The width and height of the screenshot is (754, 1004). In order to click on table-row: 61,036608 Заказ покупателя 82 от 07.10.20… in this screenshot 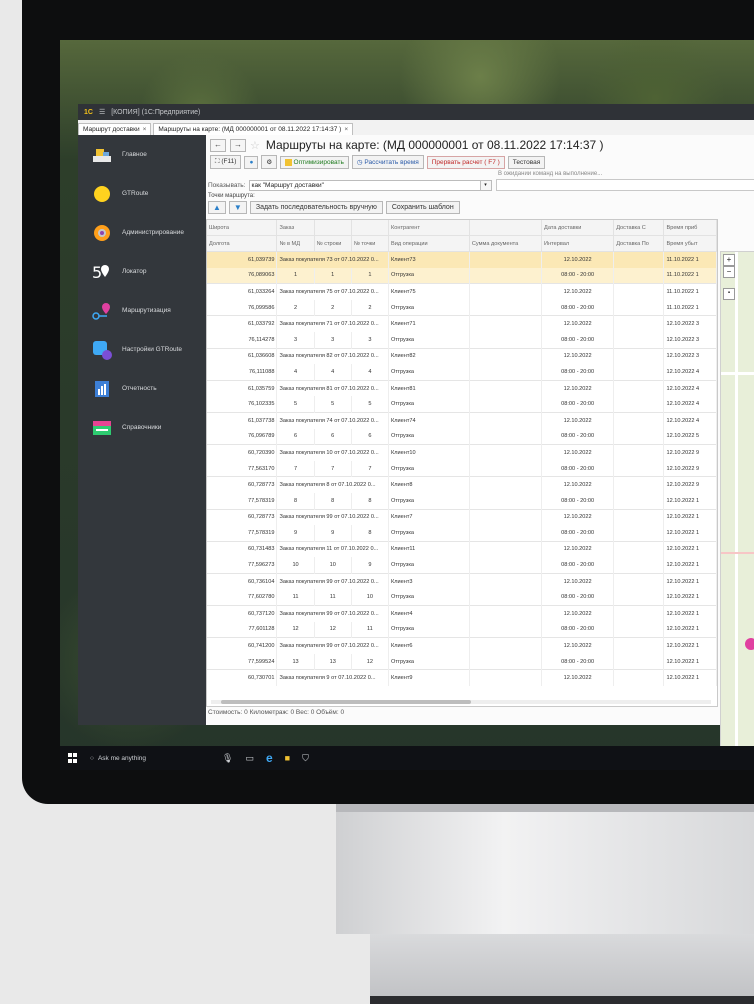, I will do `click(462, 356)`.